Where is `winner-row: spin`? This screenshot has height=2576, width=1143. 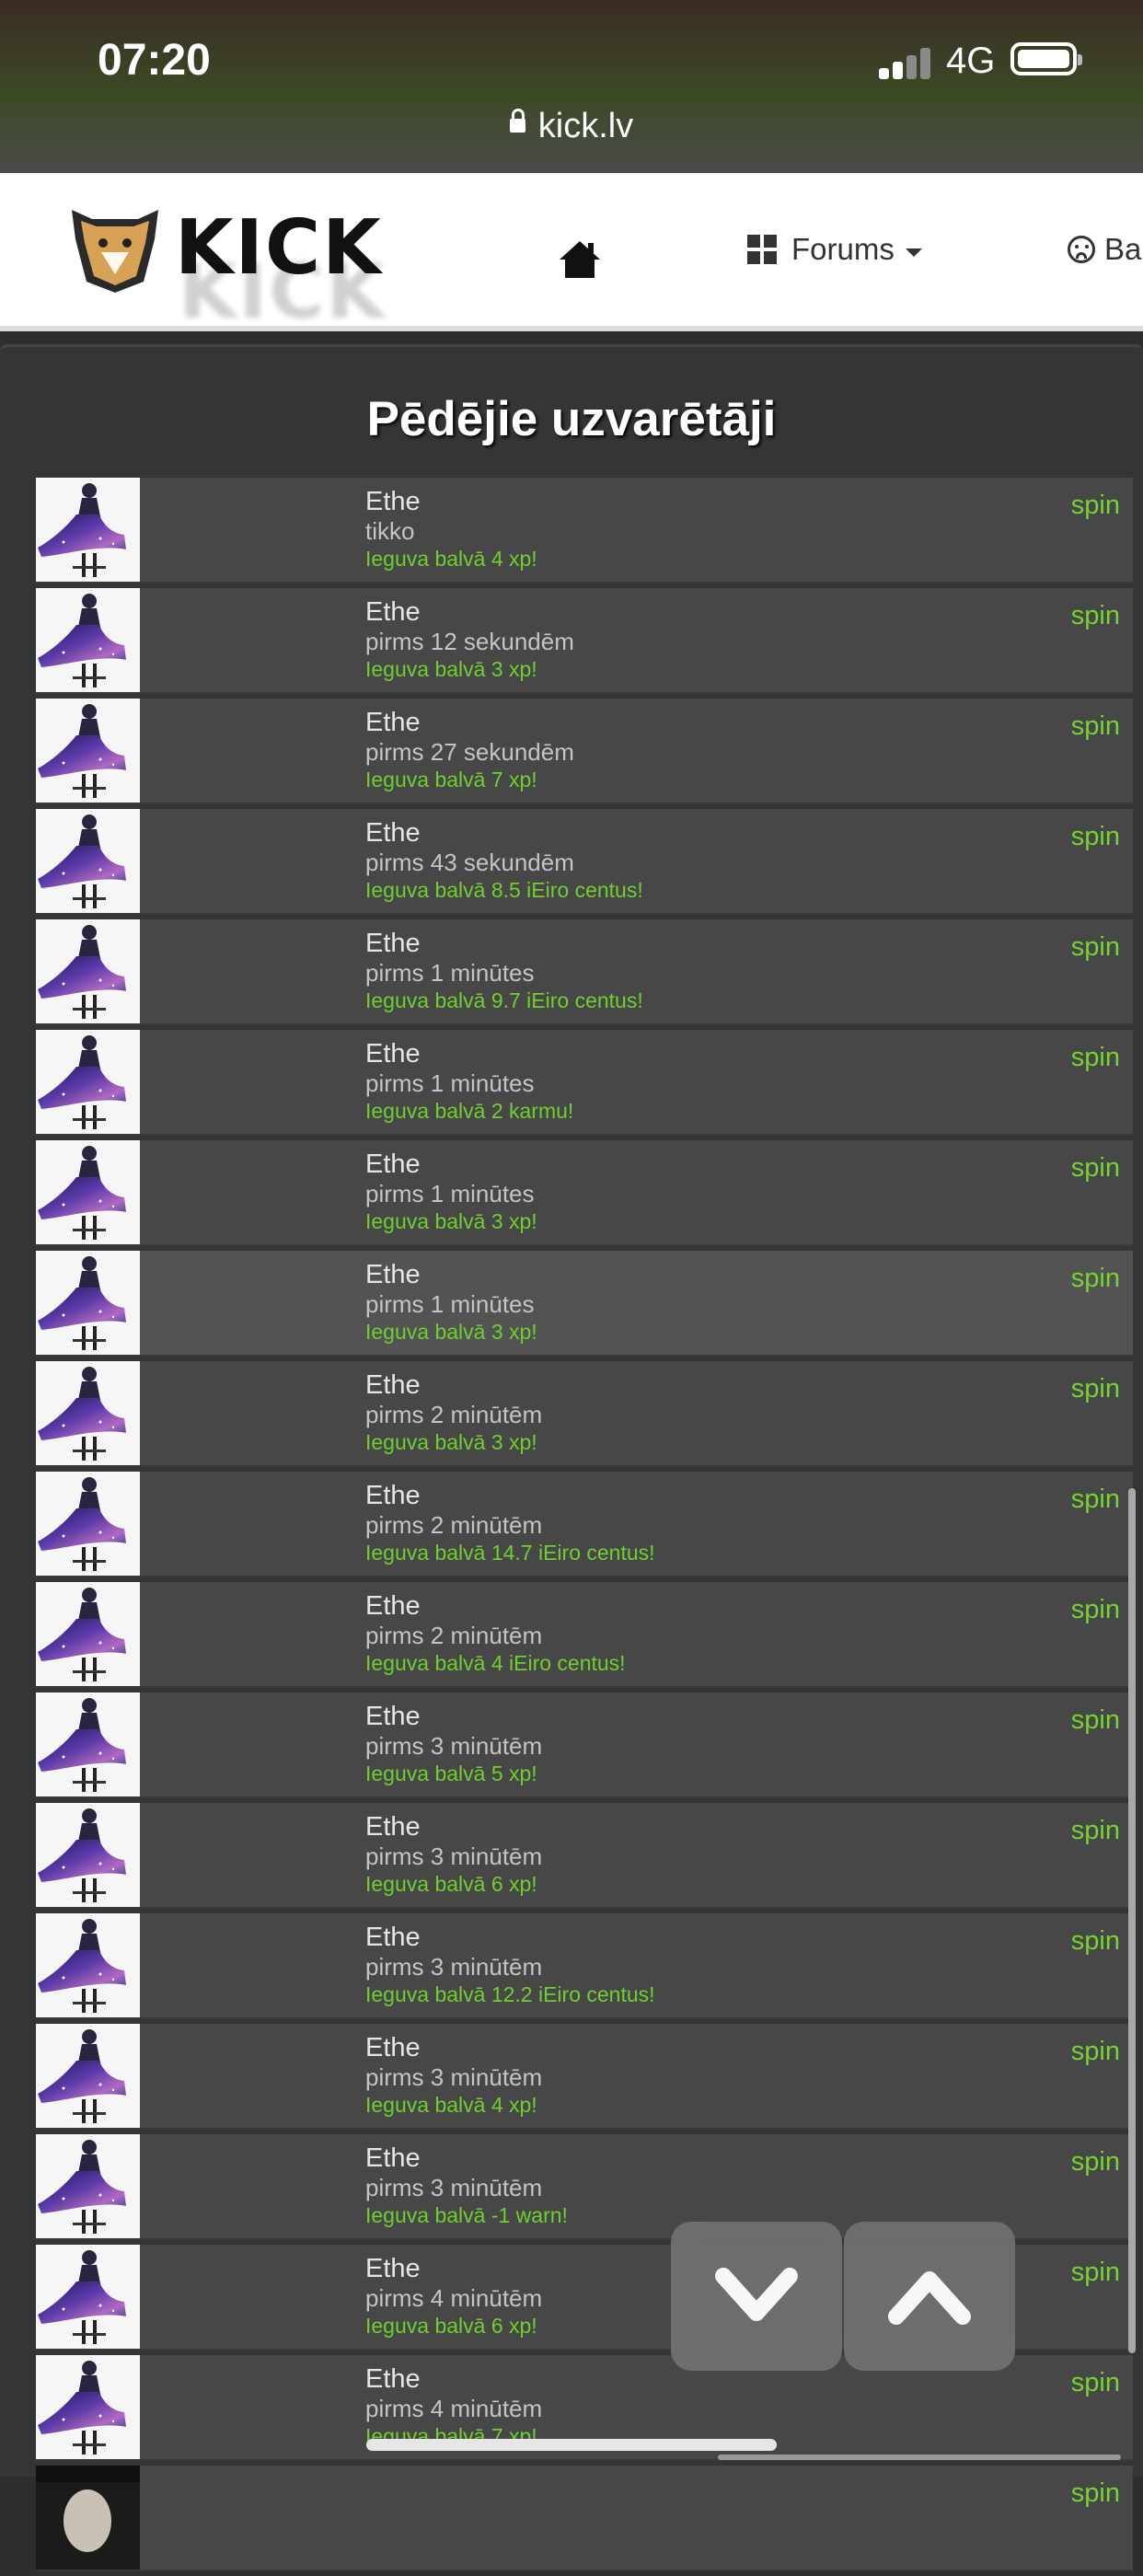 winner-row: spin is located at coordinates (585, 2518).